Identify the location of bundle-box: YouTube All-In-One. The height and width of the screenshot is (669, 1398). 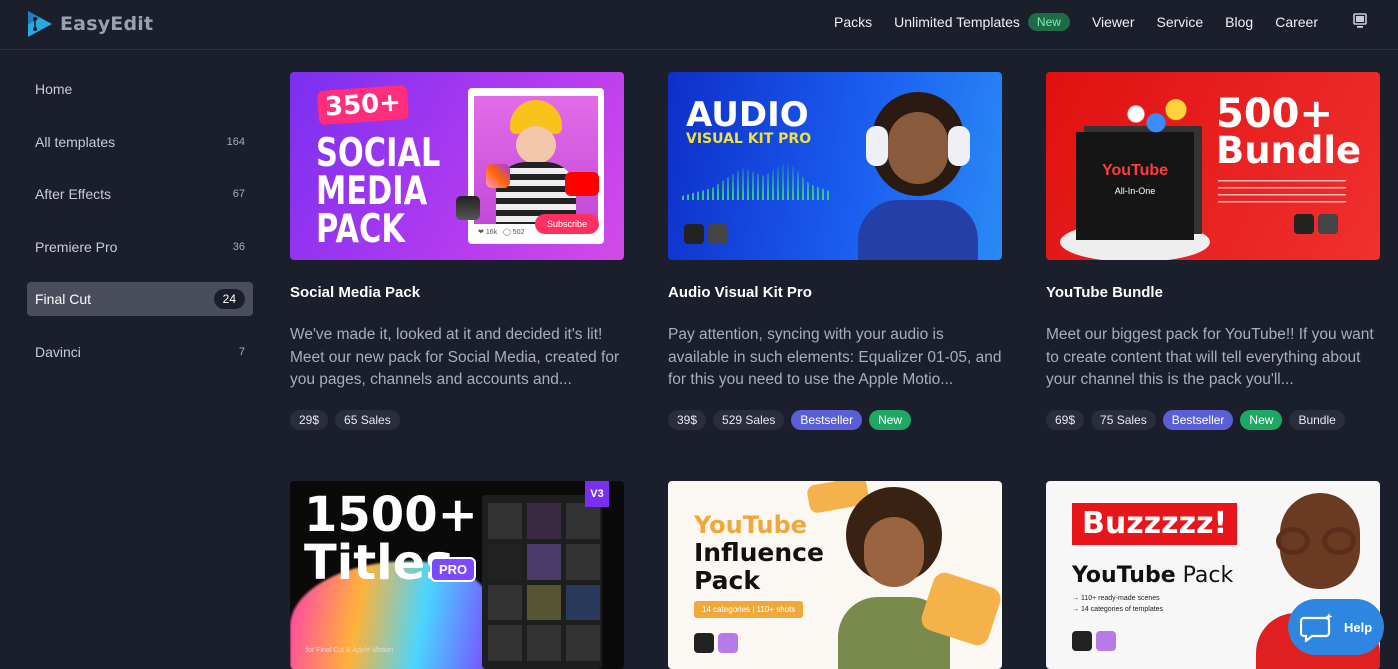
(1135, 186).